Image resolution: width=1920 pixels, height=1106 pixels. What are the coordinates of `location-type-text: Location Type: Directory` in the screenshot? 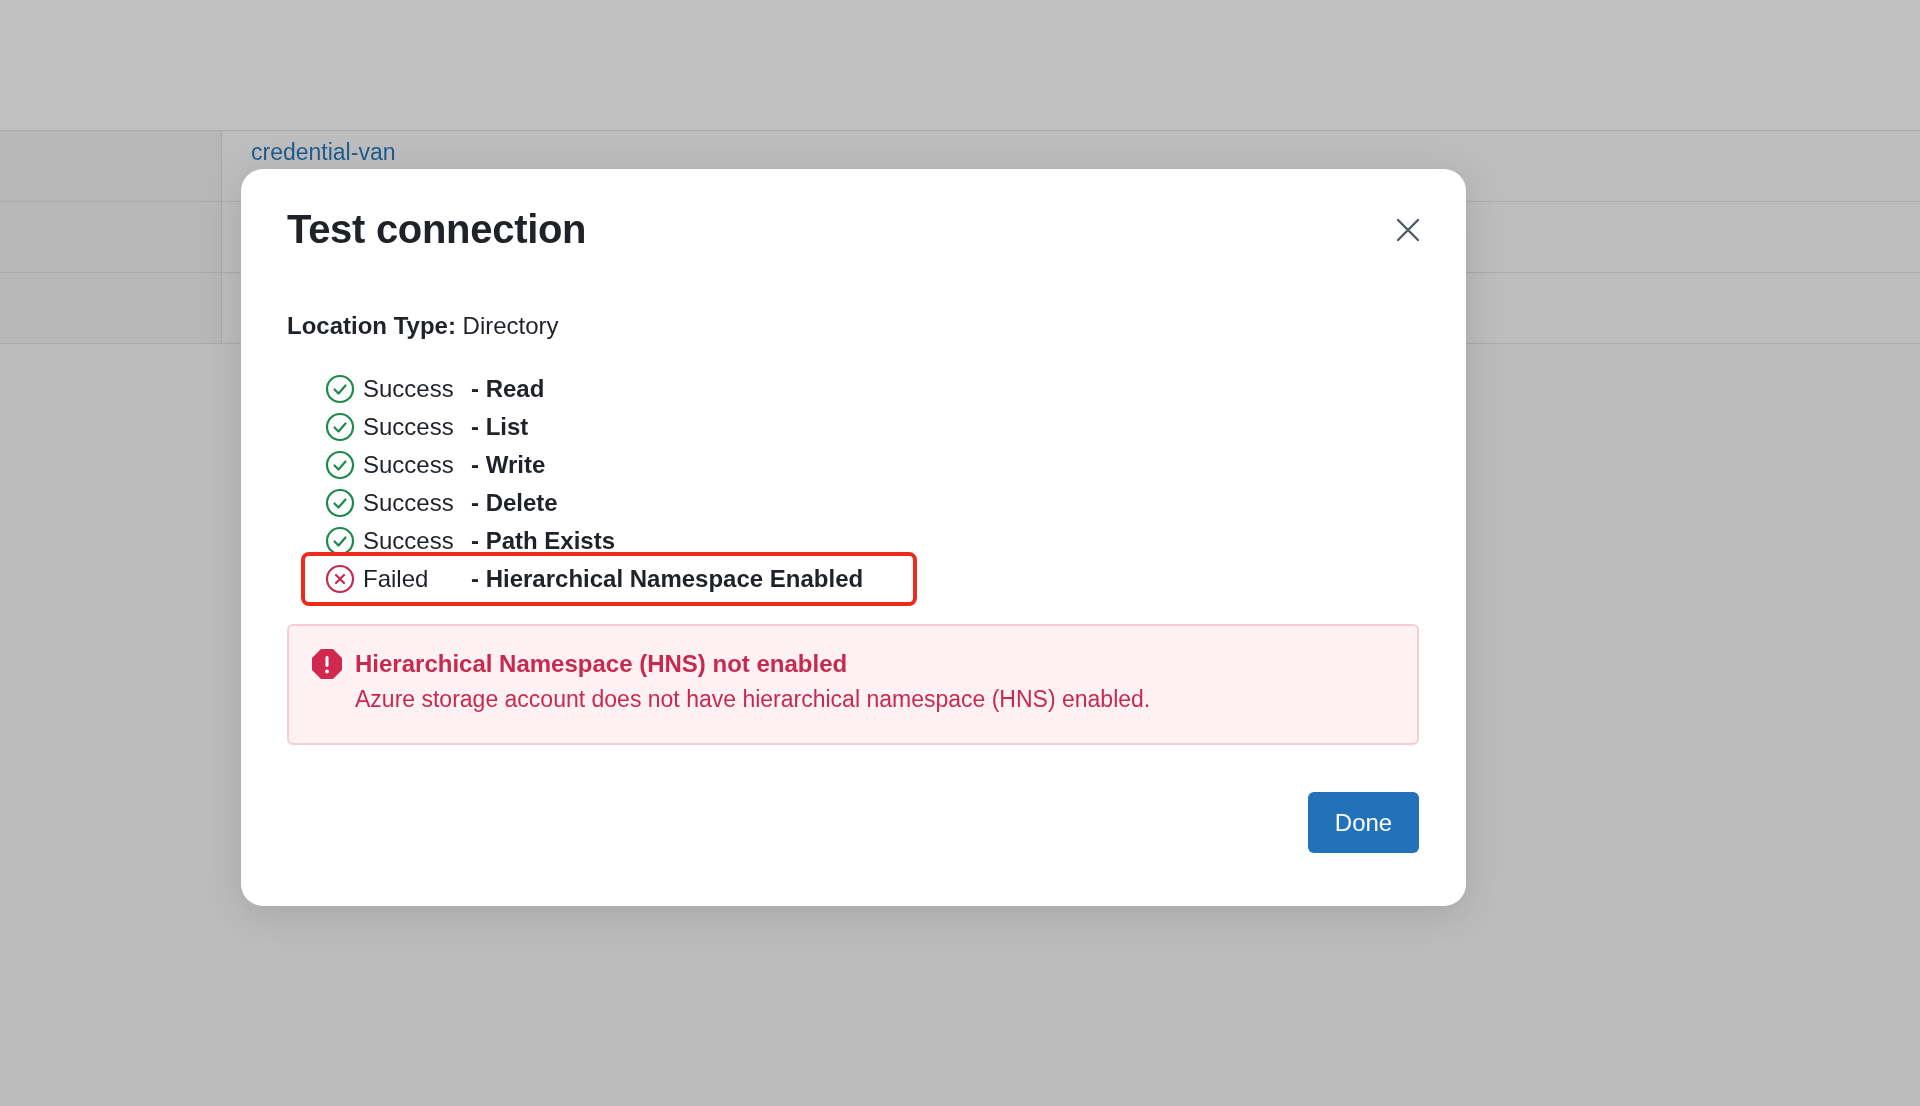 It's located at (423, 326).